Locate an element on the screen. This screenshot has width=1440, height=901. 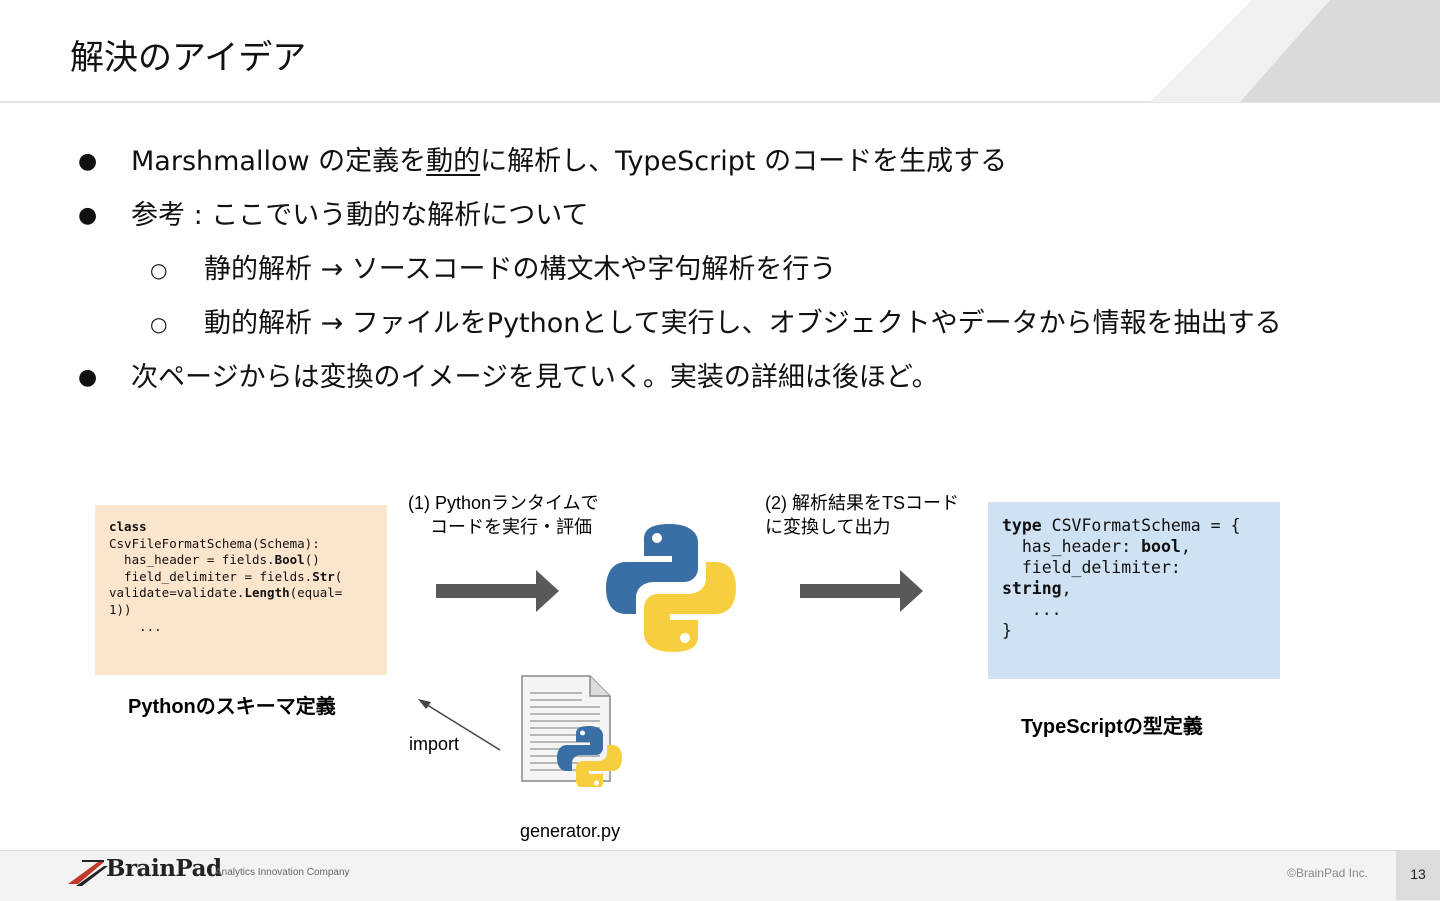
sub-bullet-item-1: 静的解析 → ソースコードの構文木や字句解析を行う is located at coordinates (520, 269).